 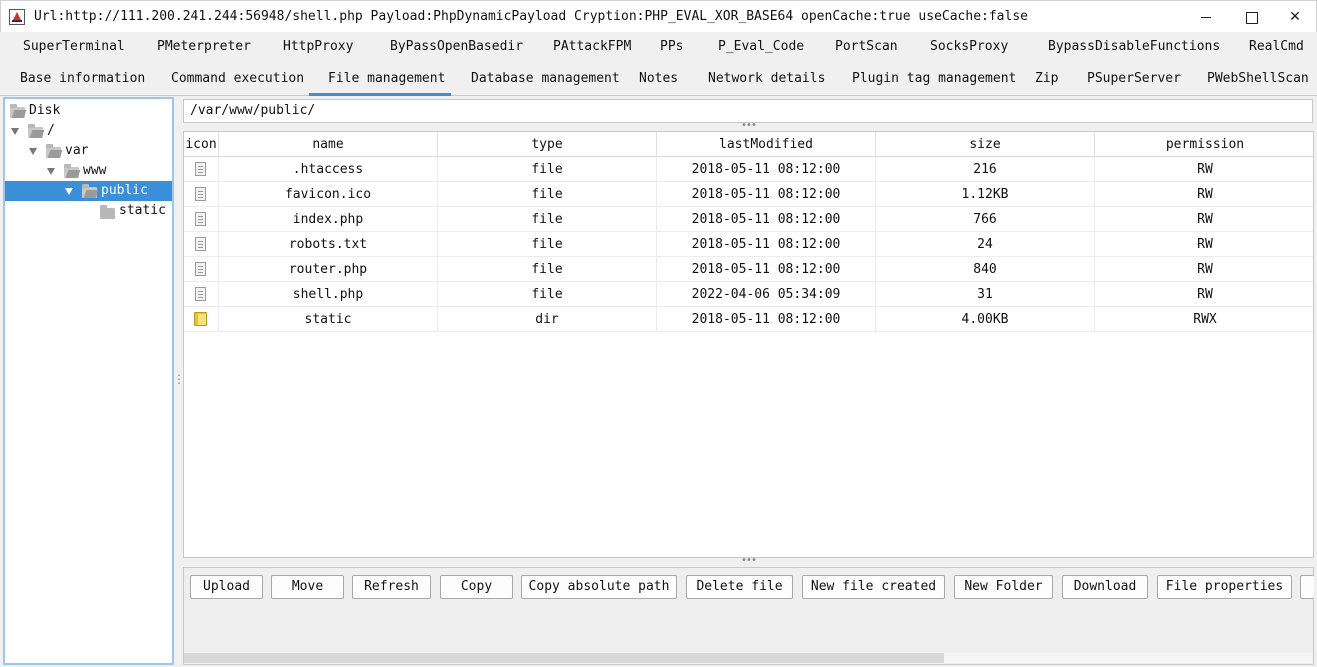 I want to click on cell-name: favicon.ico, so click(x=328, y=194).